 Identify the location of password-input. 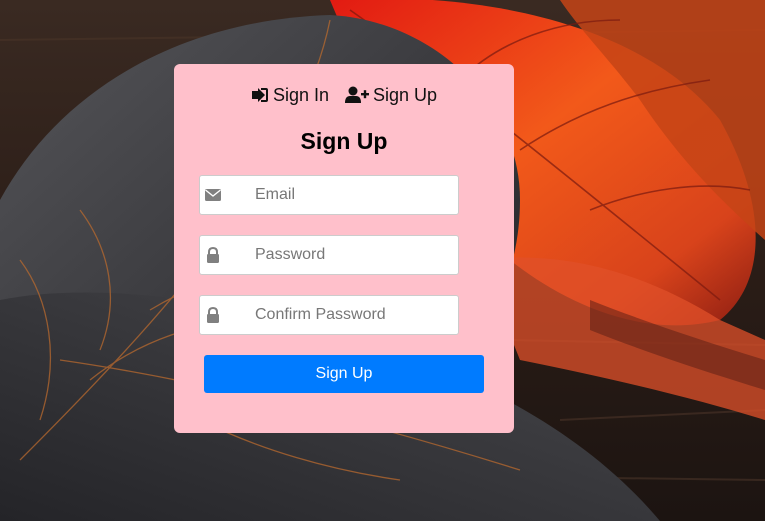
(352, 255).